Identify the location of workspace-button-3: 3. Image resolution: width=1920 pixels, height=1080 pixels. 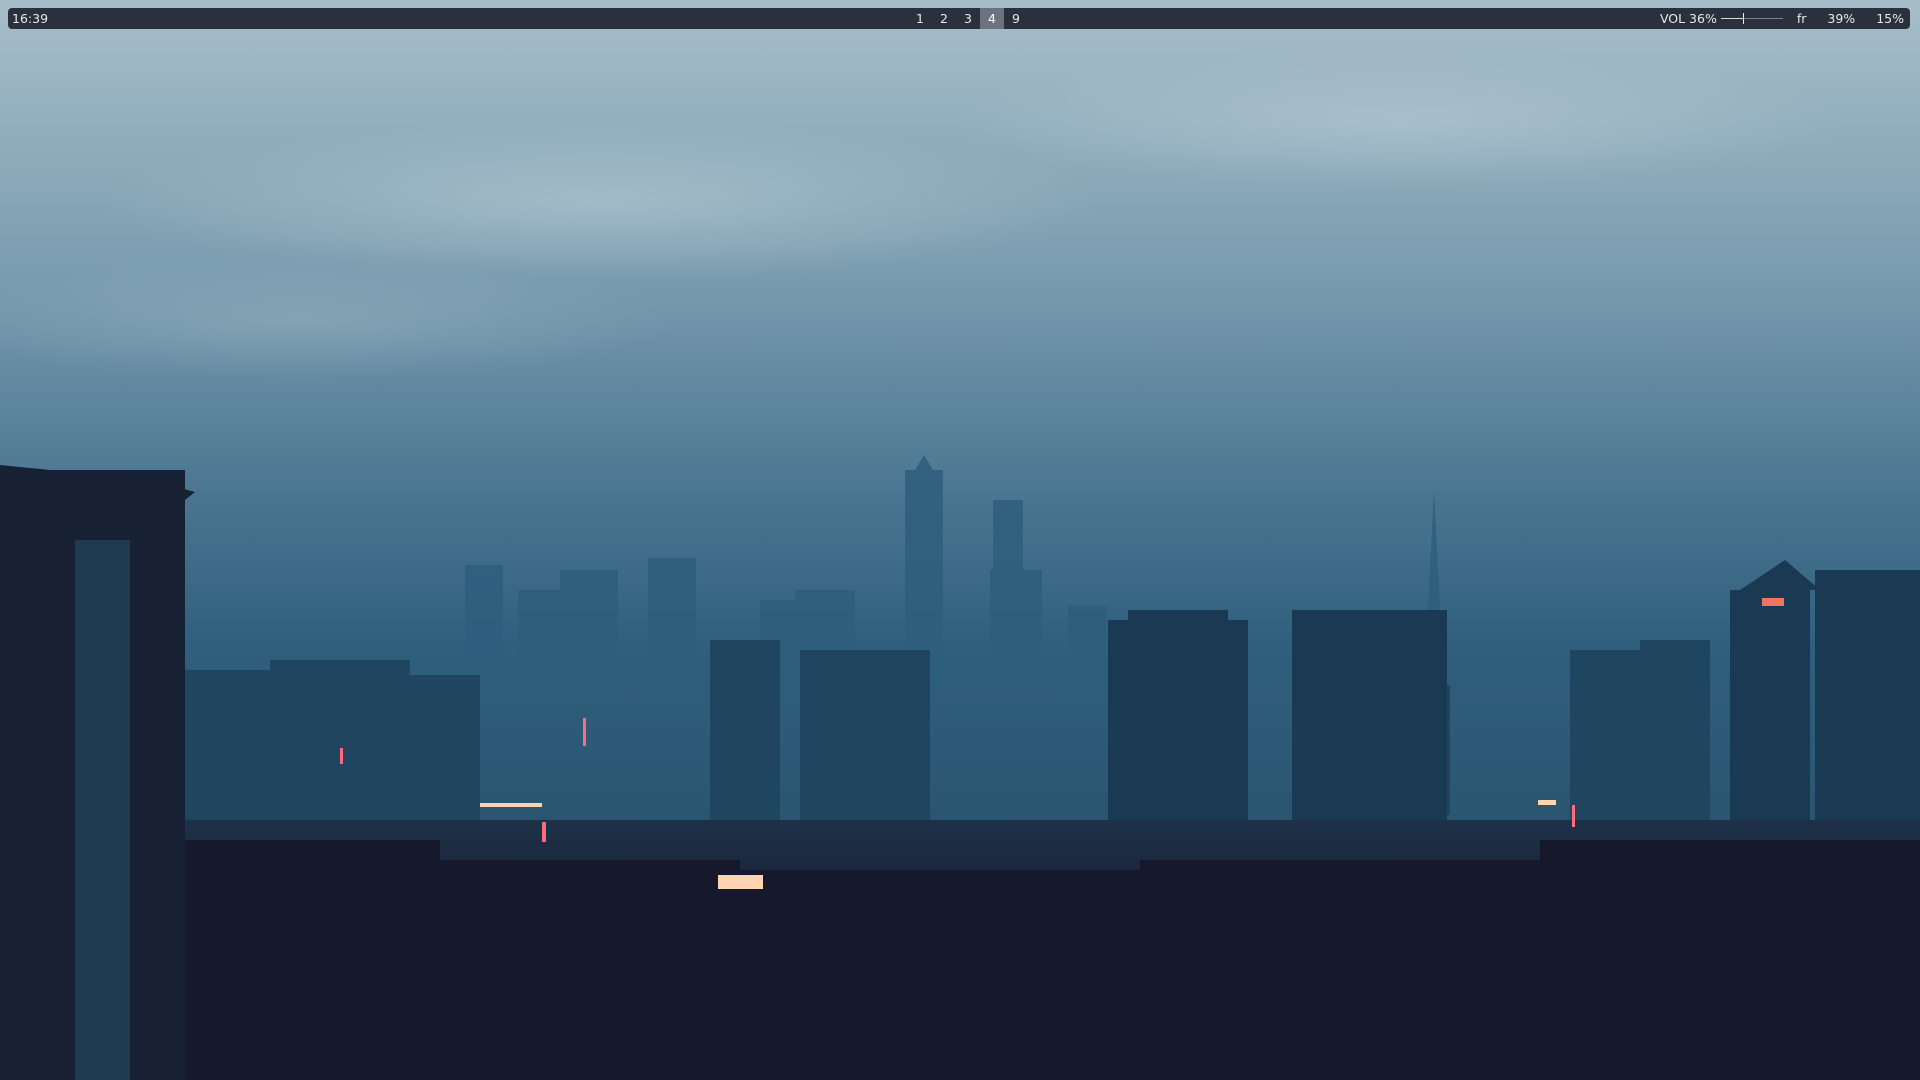
(968, 18).